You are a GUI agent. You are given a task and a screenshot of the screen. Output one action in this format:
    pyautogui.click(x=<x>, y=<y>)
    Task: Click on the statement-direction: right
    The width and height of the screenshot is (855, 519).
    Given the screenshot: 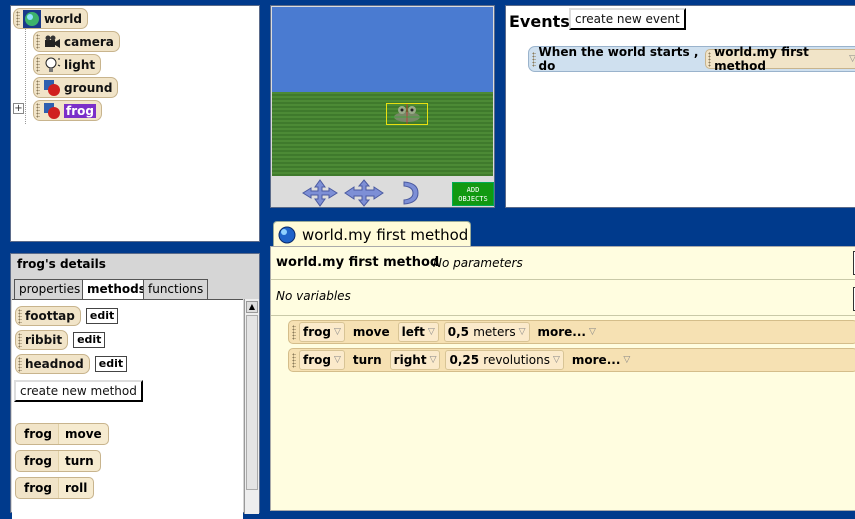 What is the action you would take?
    pyautogui.click(x=410, y=360)
    